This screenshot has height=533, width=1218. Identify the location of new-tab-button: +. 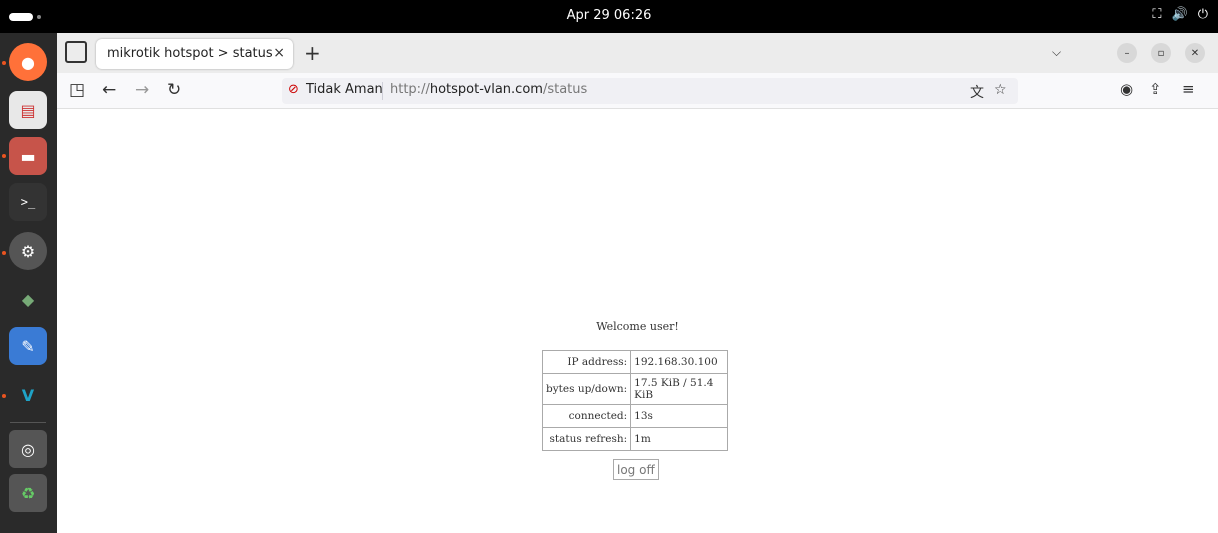
(312, 53).